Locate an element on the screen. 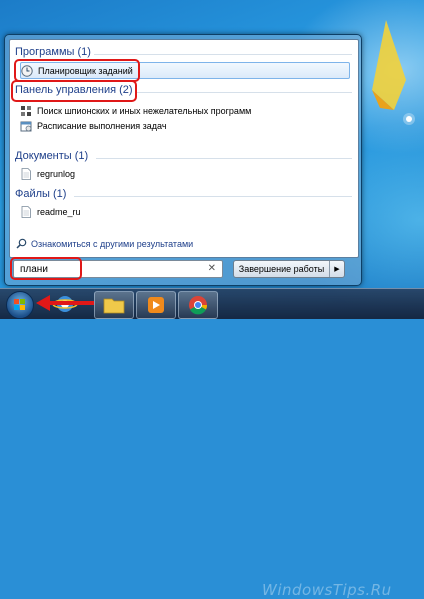 The image size is (424, 599). result-item-regrunlog: regrunlog is located at coordinates (185, 173).